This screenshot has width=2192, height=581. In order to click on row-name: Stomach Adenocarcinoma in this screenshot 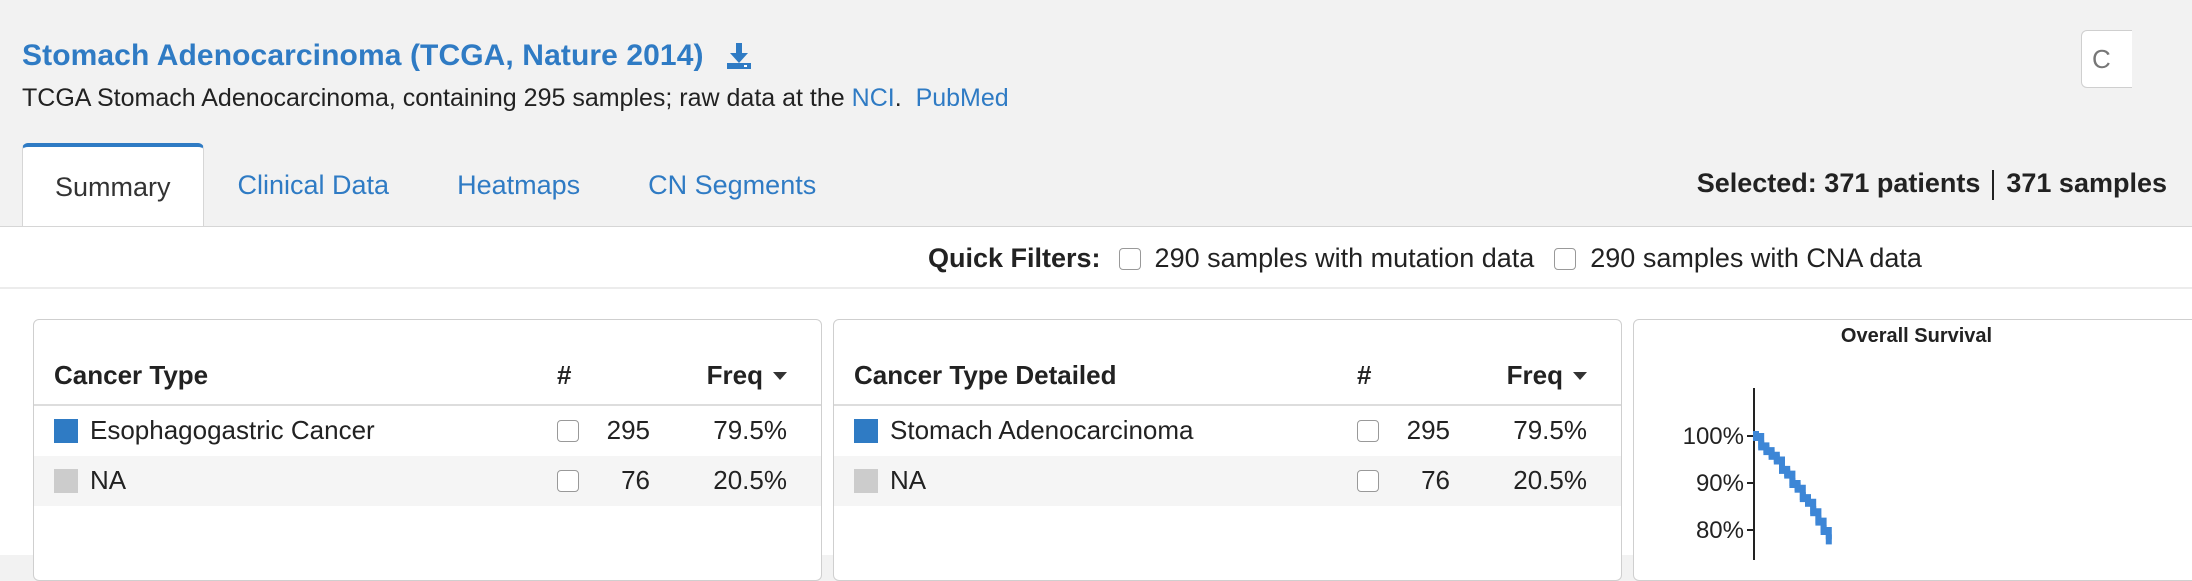, I will do `click(1042, 430)`.